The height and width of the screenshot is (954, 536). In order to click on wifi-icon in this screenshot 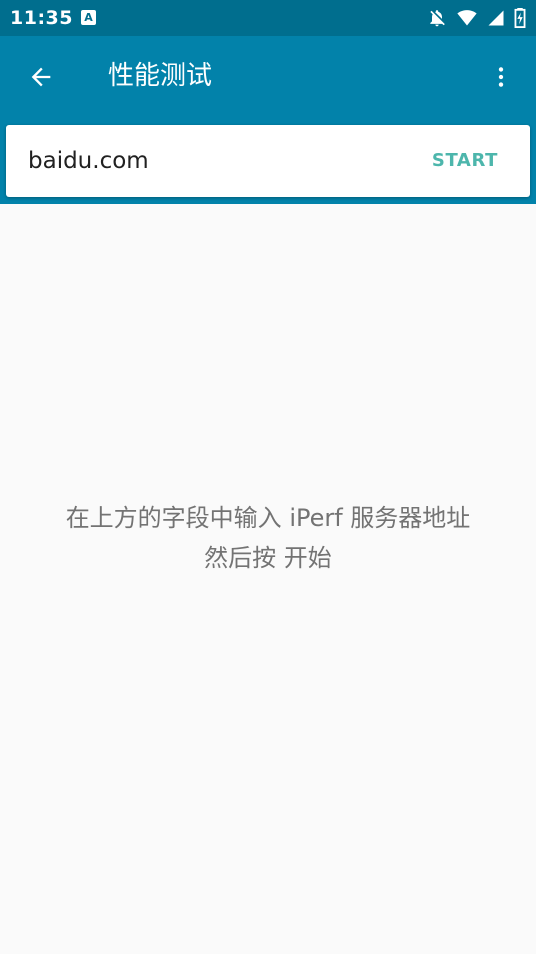, I will do `click(467, 18)`.